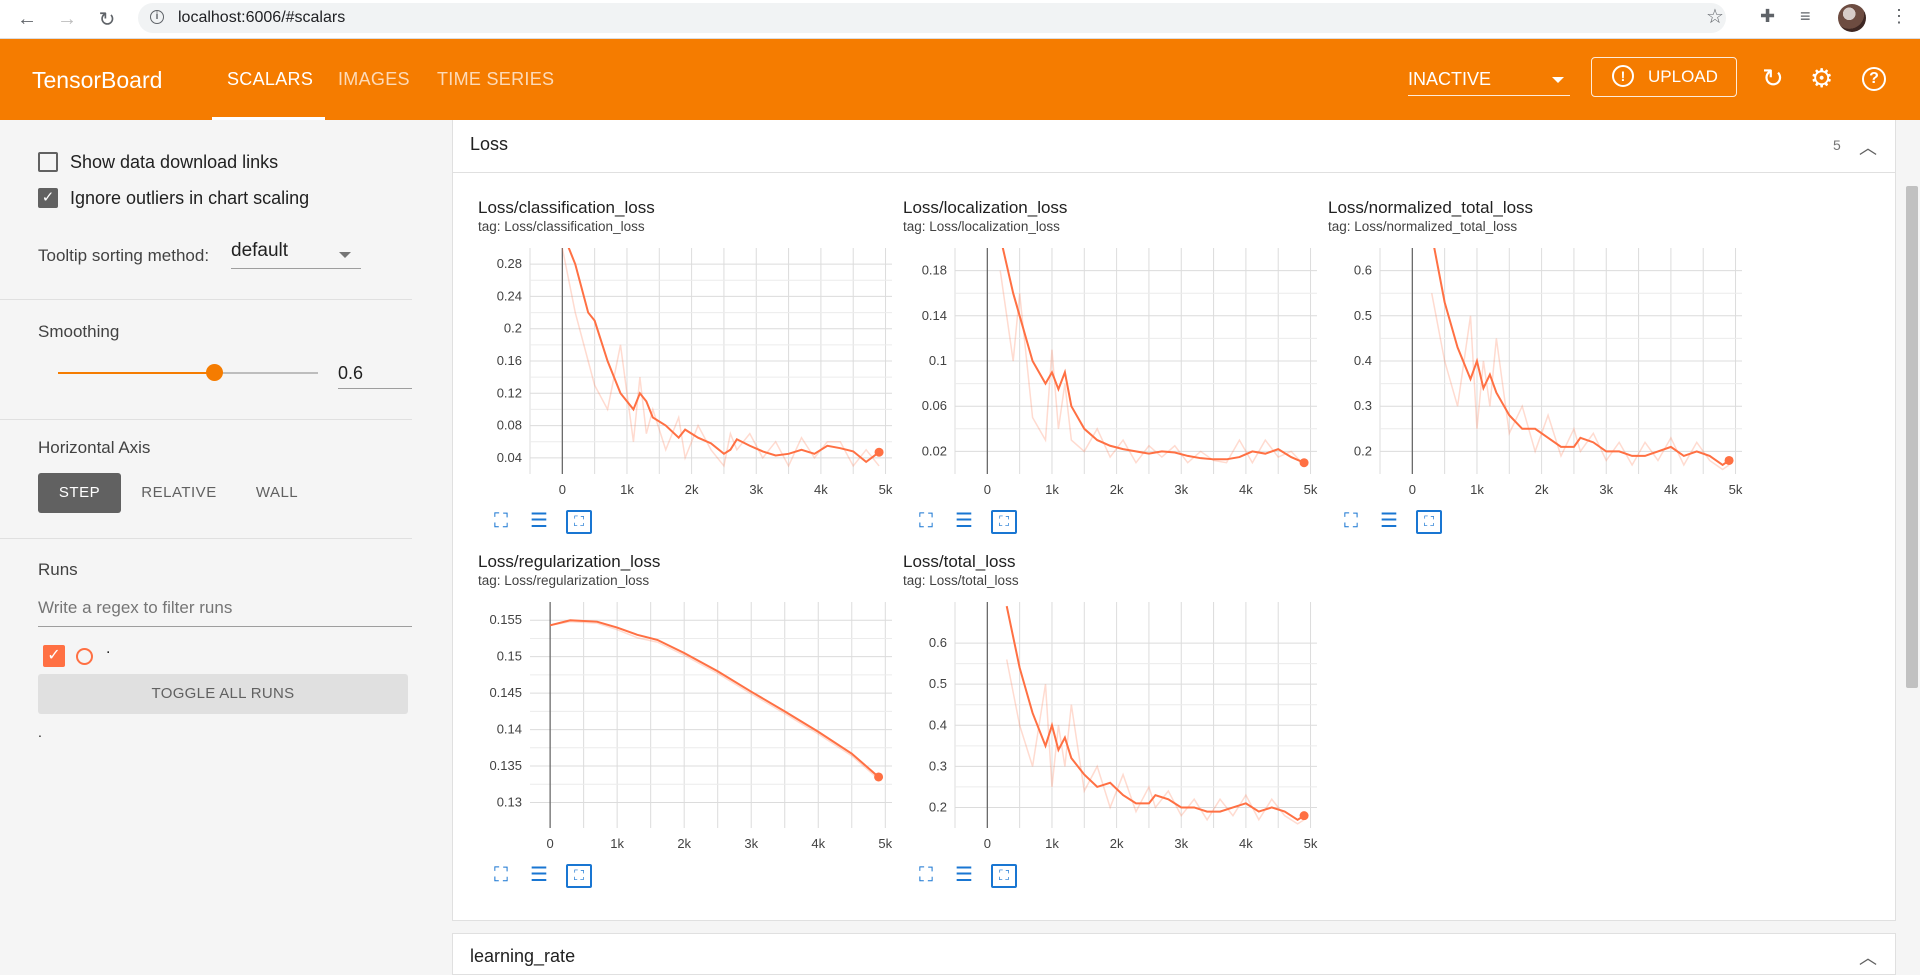  I want to click on x-tick-label: 1k, so click(1052, 489).